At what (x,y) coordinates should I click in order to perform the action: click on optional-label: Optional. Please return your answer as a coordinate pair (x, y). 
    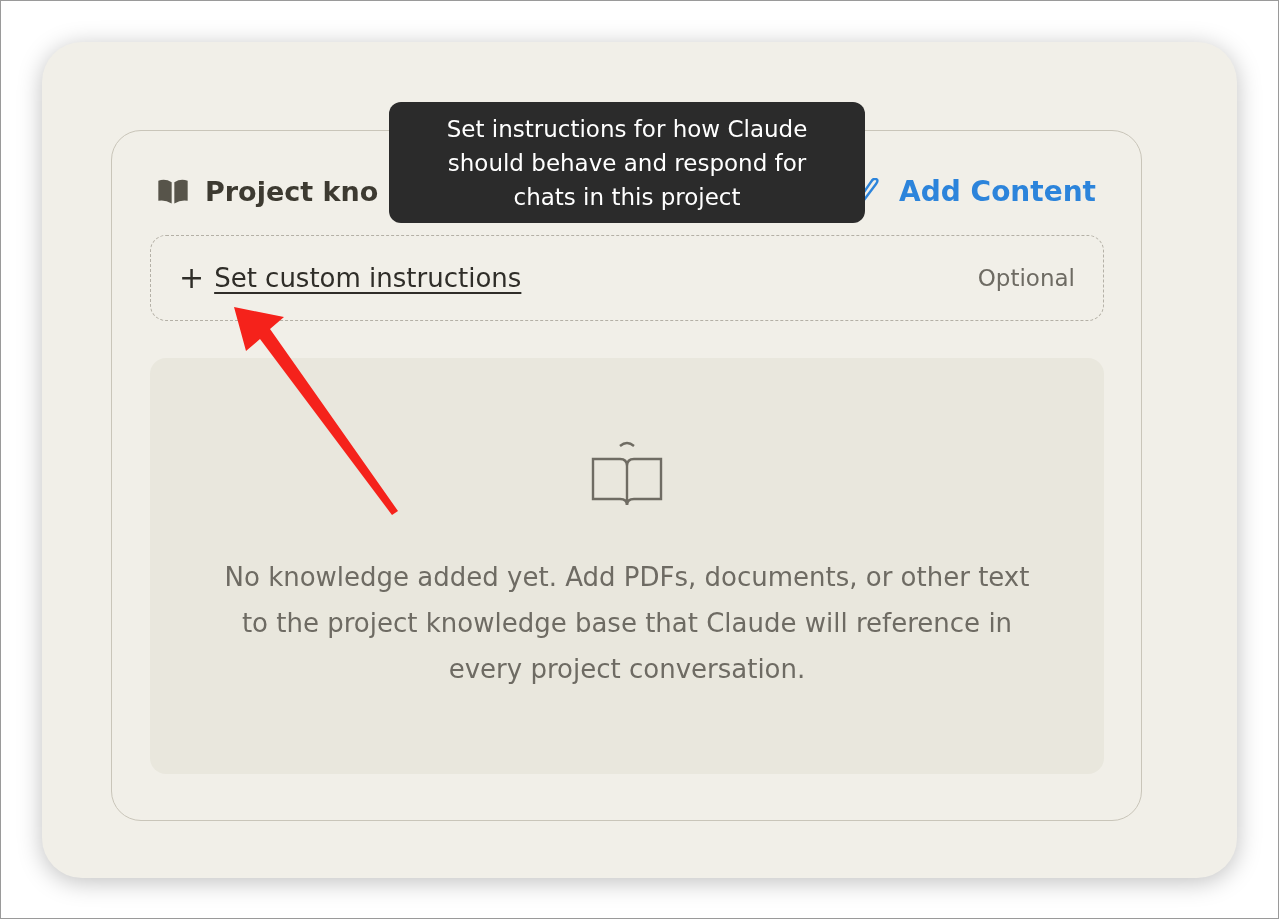
    Looking at the image, I should click on (1026, 278).